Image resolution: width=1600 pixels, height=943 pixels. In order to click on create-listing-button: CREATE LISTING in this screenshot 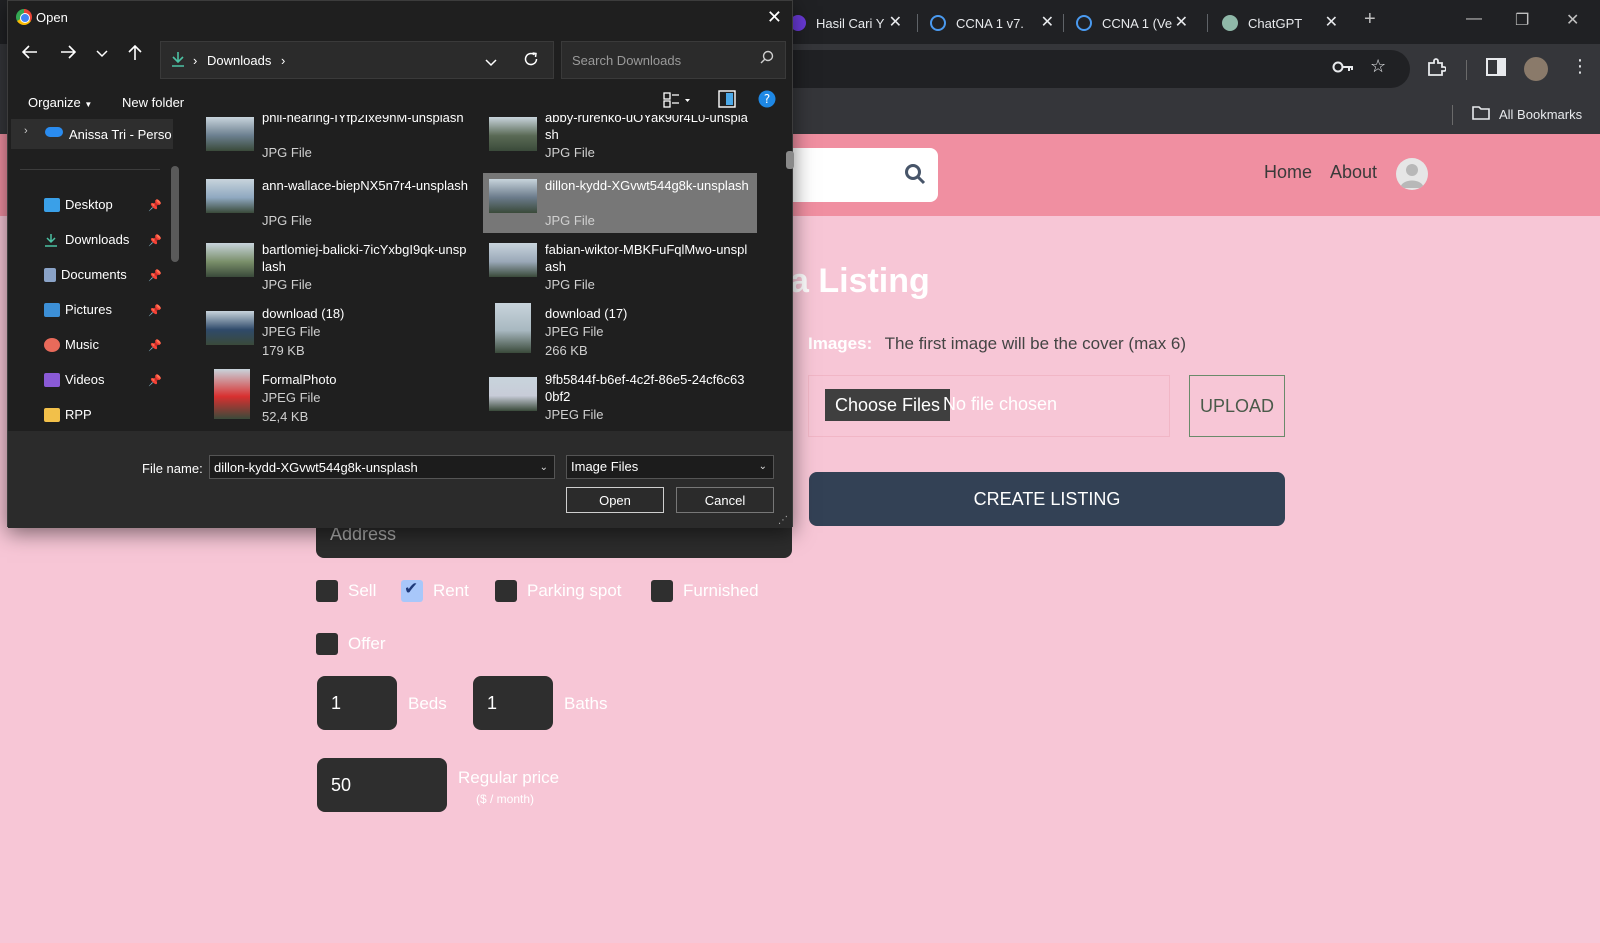, I will do `click(1047, 499)`.